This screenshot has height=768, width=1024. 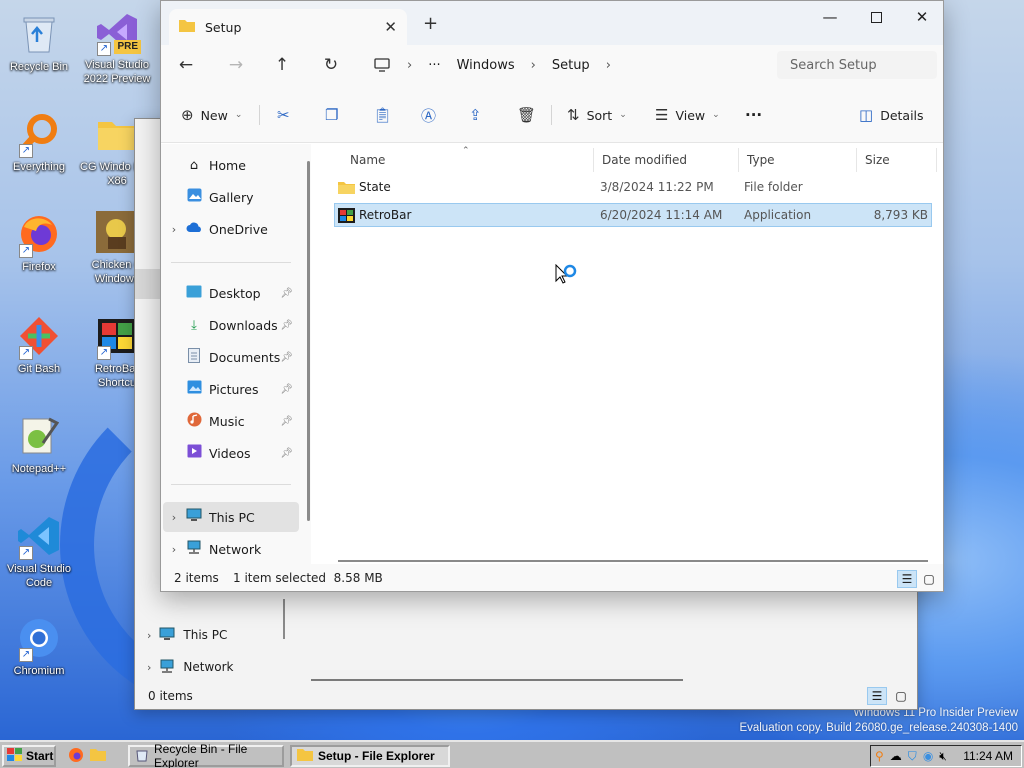 What do you see at coordinates (370, 756) in the screenshot?
I see `taskbar-task-setup: Setup - File Explorer` at bounding box center [370, 756].